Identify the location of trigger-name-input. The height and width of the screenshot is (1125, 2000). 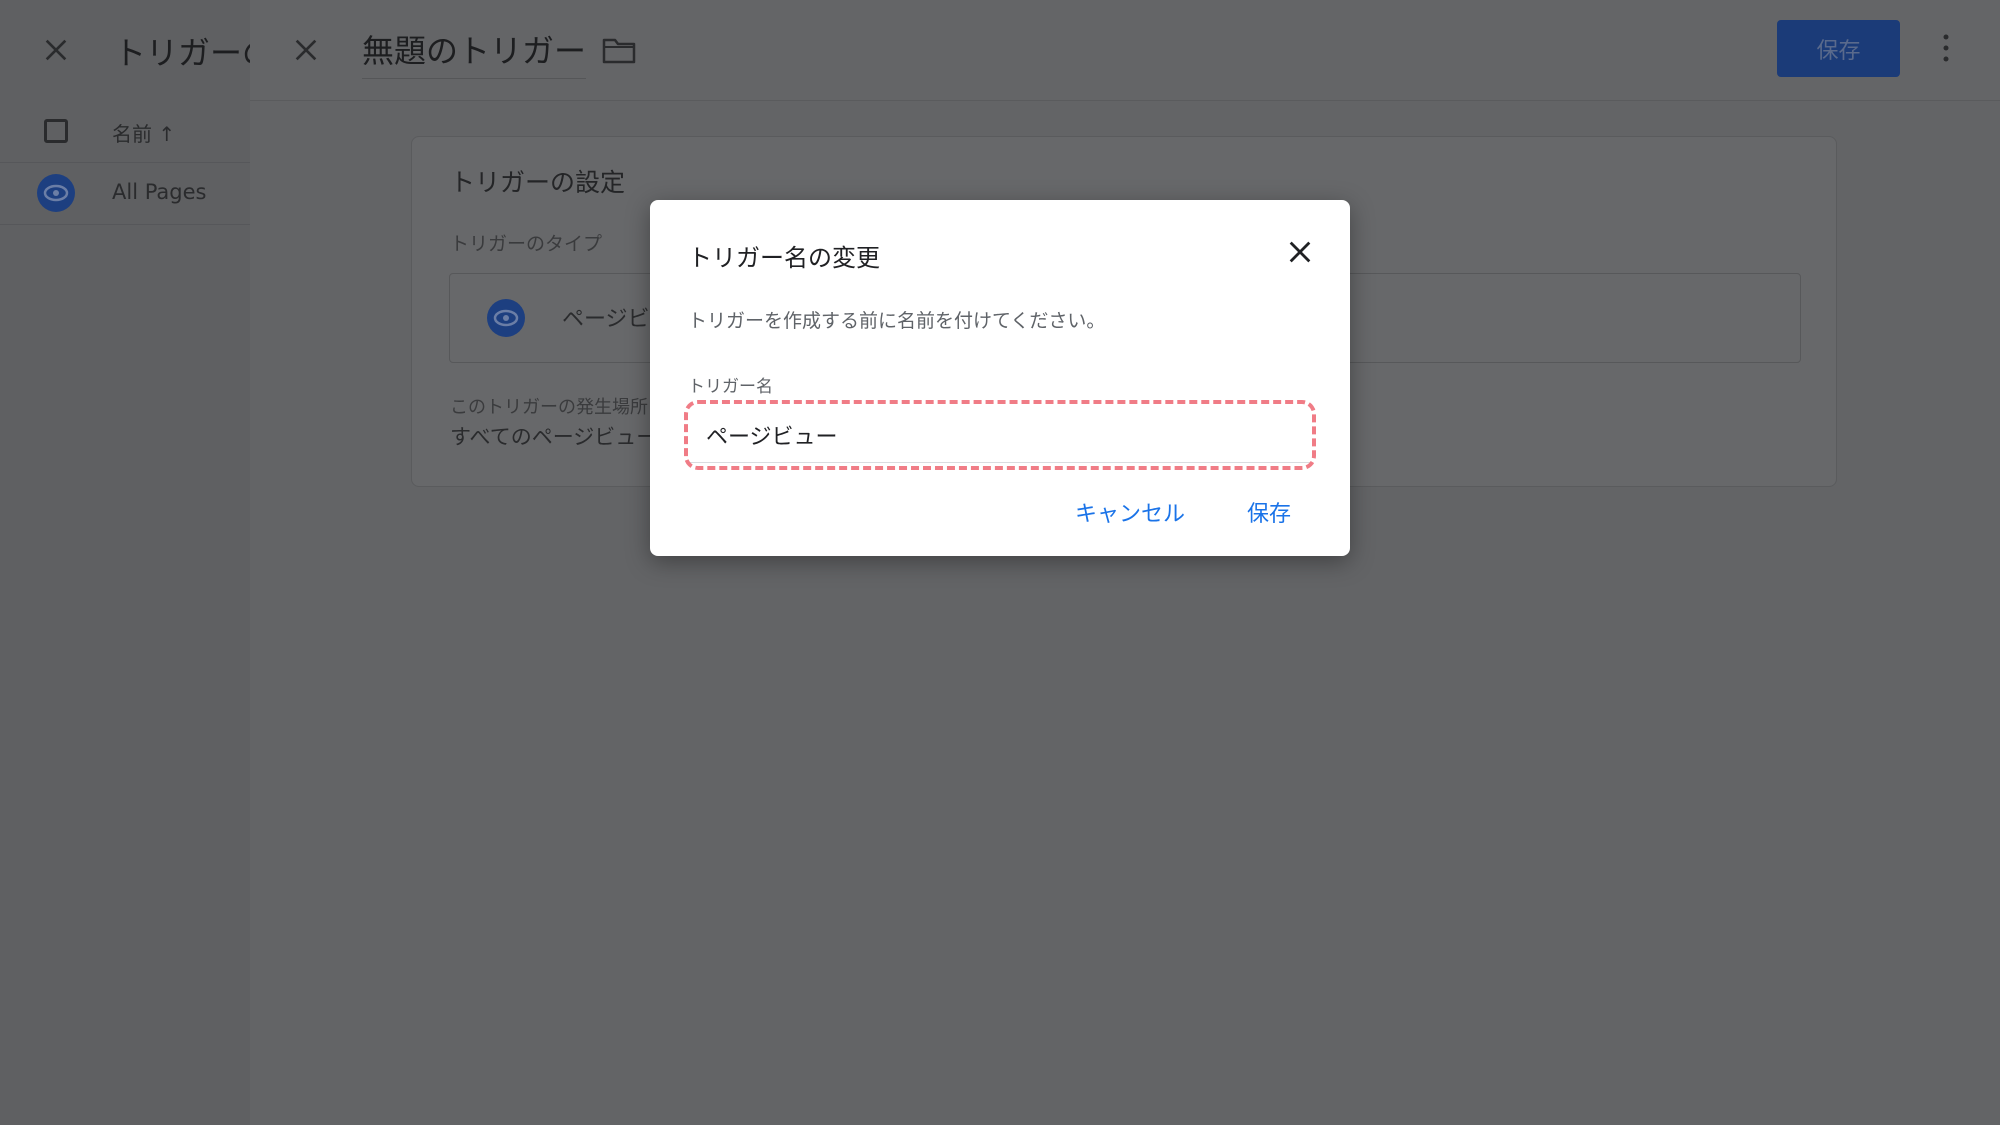
(996, 435).